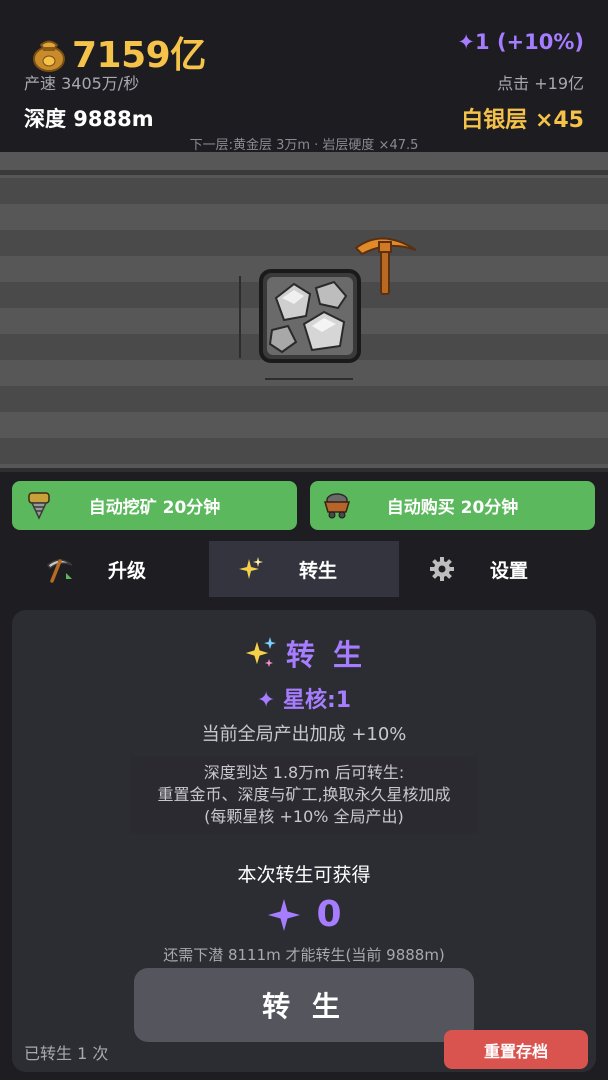 The image size is (608, 1080). I want to click on auto-buy-button: 自动购买 20分钟, so click(452, 505).